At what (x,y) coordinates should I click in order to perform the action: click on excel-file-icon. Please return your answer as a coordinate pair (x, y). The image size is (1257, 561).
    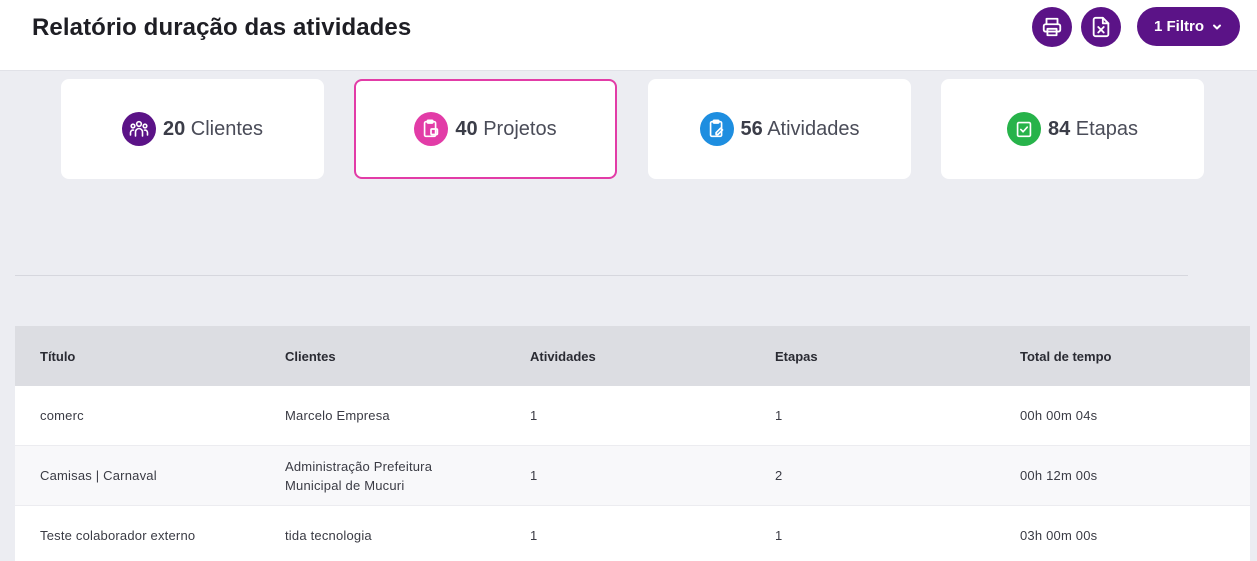
    Looking at the image, I should click on (1101, 27).